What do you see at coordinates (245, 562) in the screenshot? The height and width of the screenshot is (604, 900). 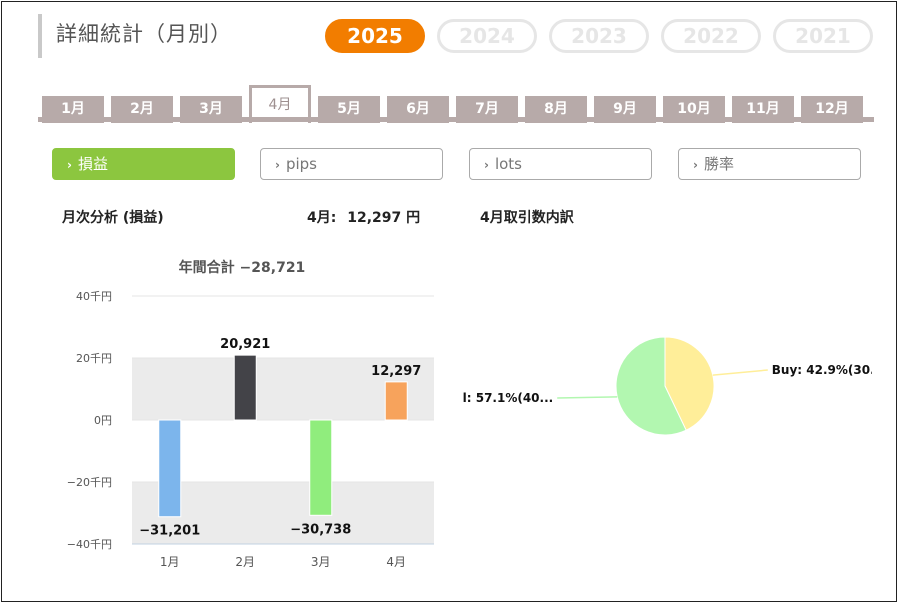 I see `x-tick-label: 2月` at bounding box center [245, 562].